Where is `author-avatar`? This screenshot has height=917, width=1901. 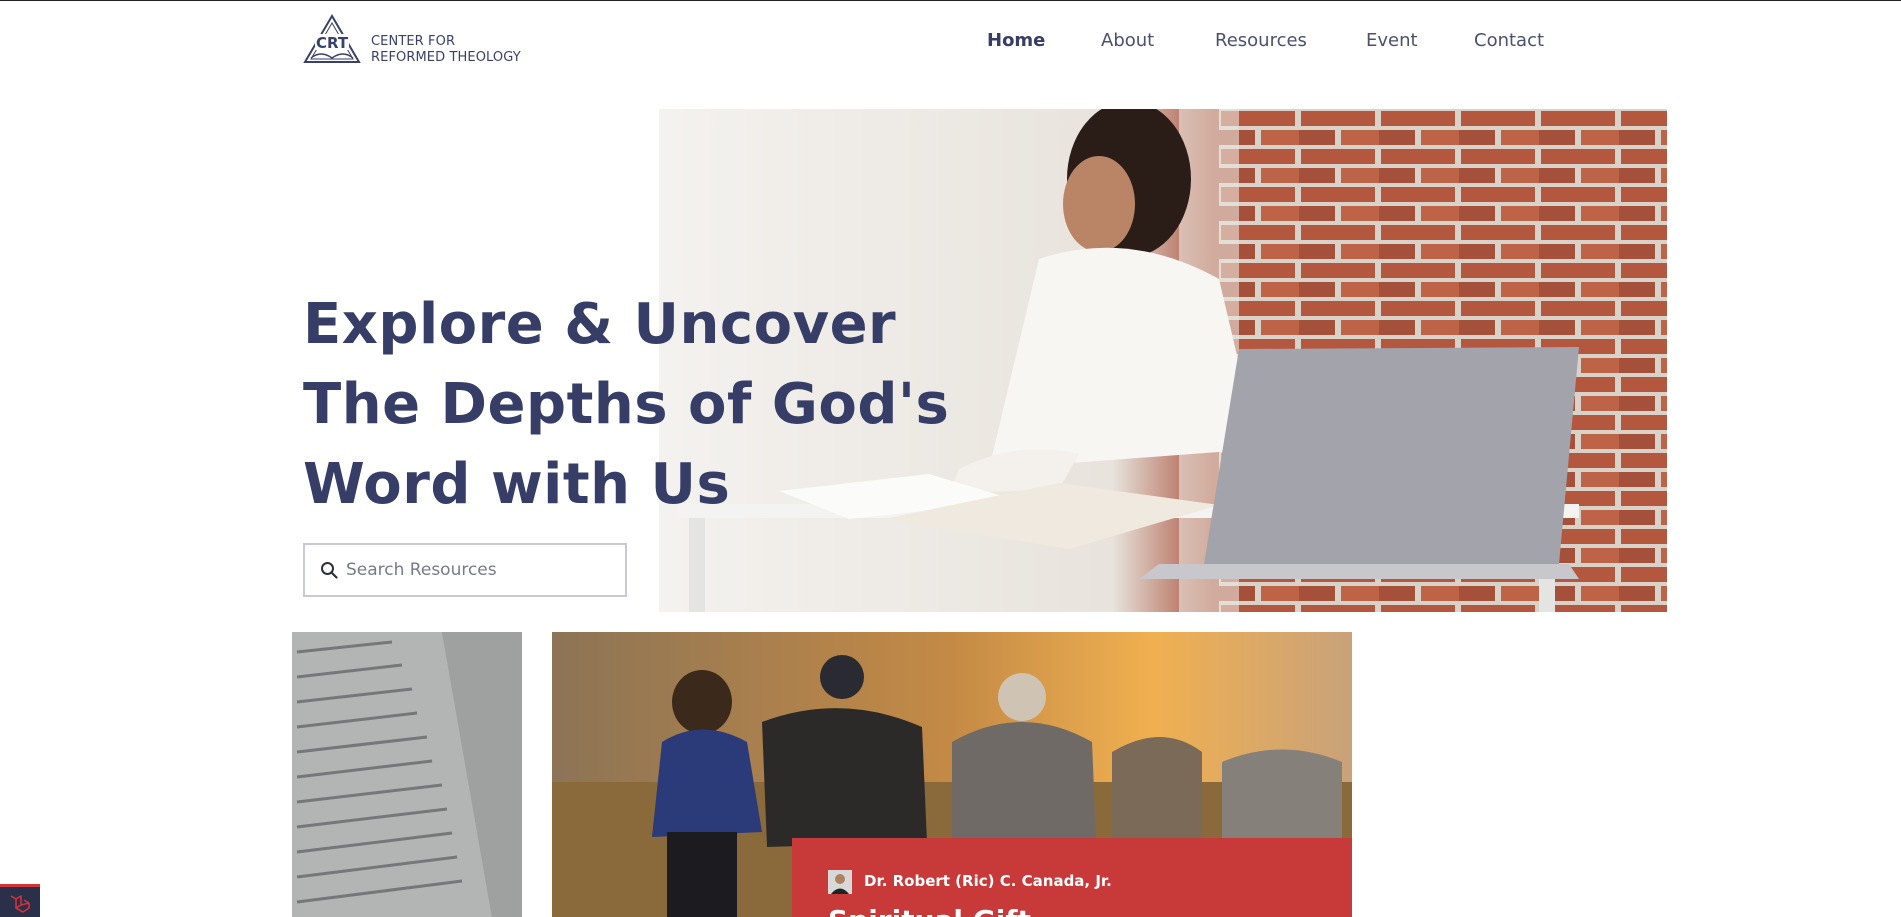
author-avatar is located at coordinates (840, 882).